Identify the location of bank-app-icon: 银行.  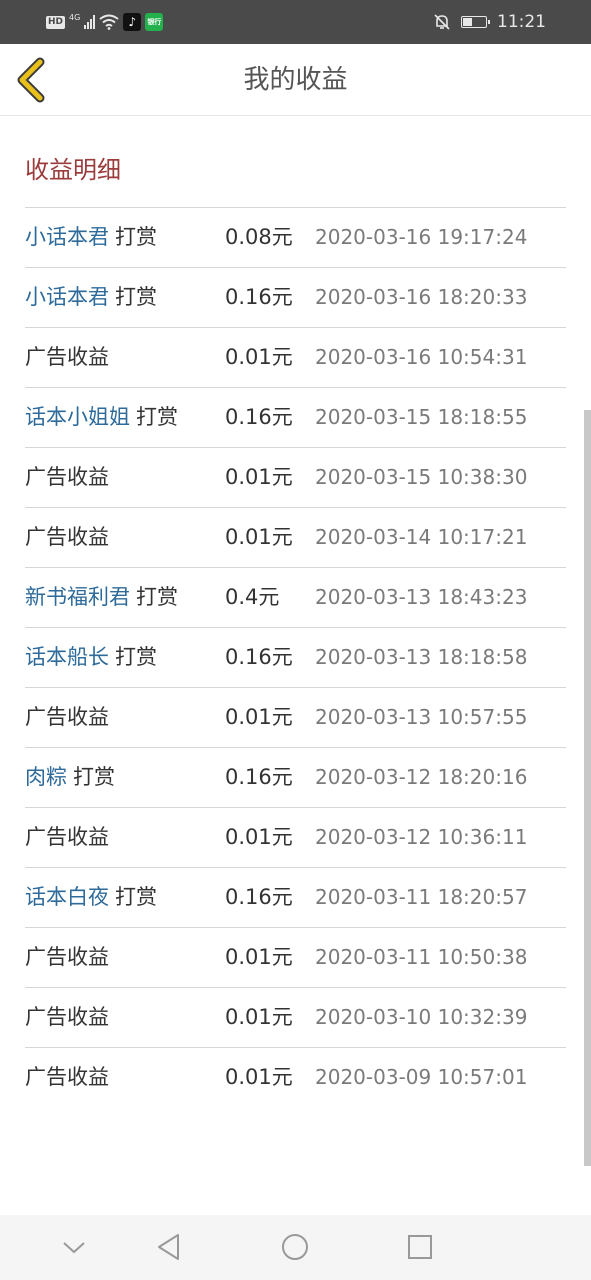
(154, 22).